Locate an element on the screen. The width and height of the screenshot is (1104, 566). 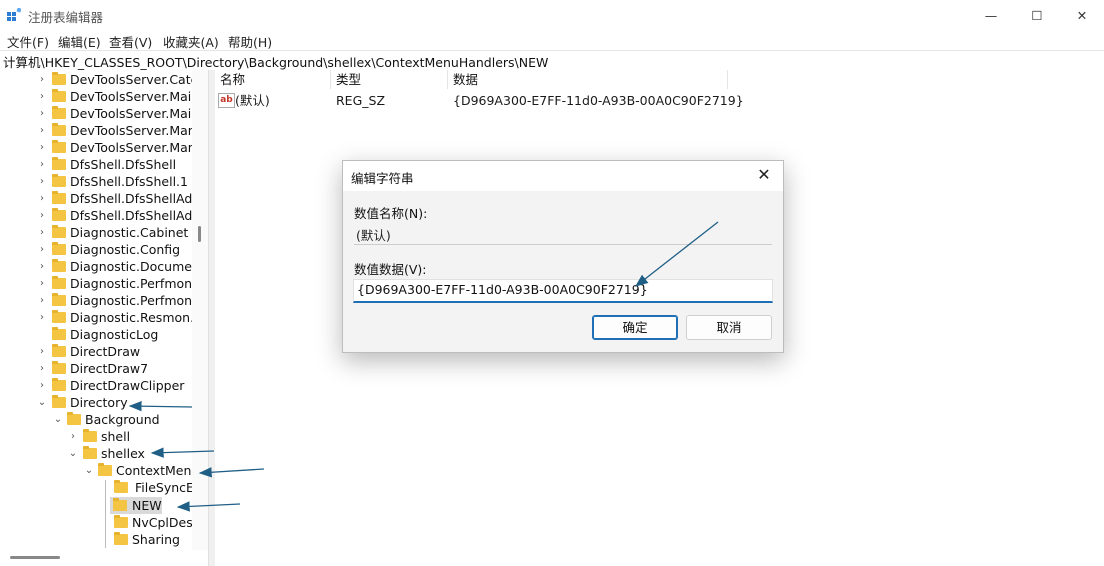
tree-item-label: Diagnostic.Config is located at coordinates (125, 249).